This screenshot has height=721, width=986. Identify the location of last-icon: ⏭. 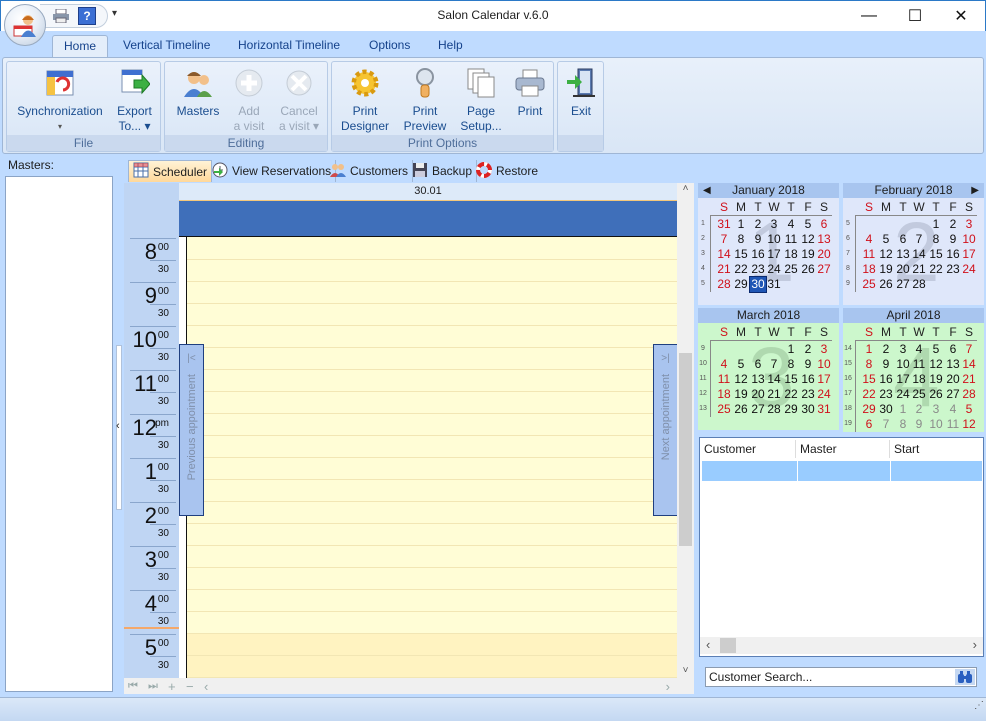
(158, 686).